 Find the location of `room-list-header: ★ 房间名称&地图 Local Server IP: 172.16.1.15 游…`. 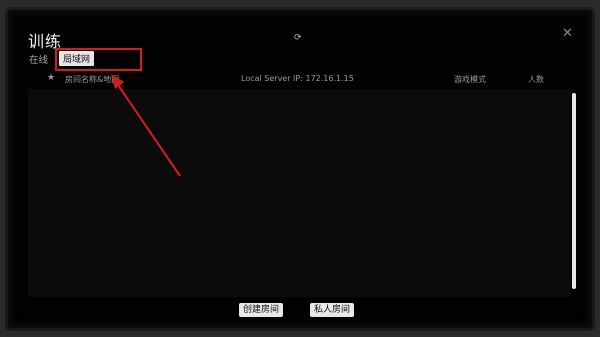

room-list-header: ★ 房间名称&地图 Local Server IP: 172.16.1.15 游… is located at coordinates (301, 80).